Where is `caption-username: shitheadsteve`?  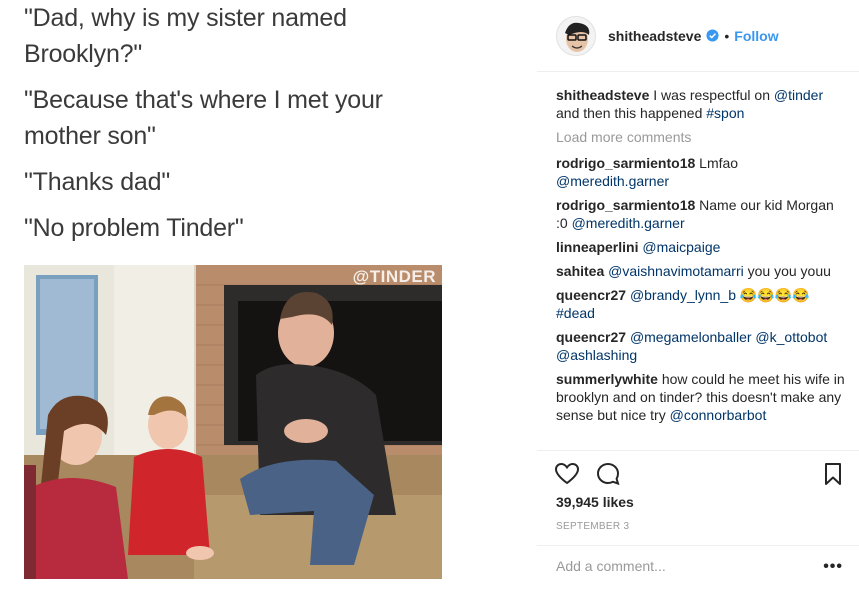 caption-username: shitheadsteve is located at coordinates (602, 95).